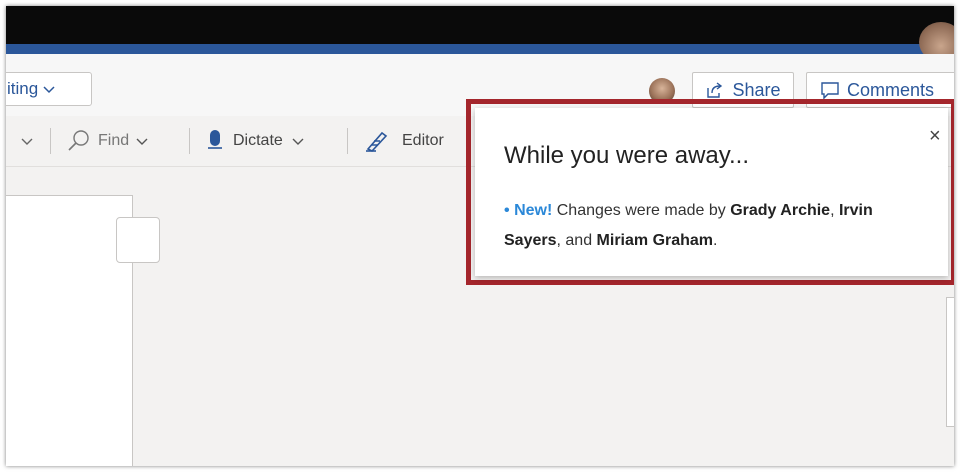 The image size is (961, 473). What do you see at coordinates (655, 240) in the screenshot?
I see `user-name: Miriam Graham` at bounding box center [655, 240].